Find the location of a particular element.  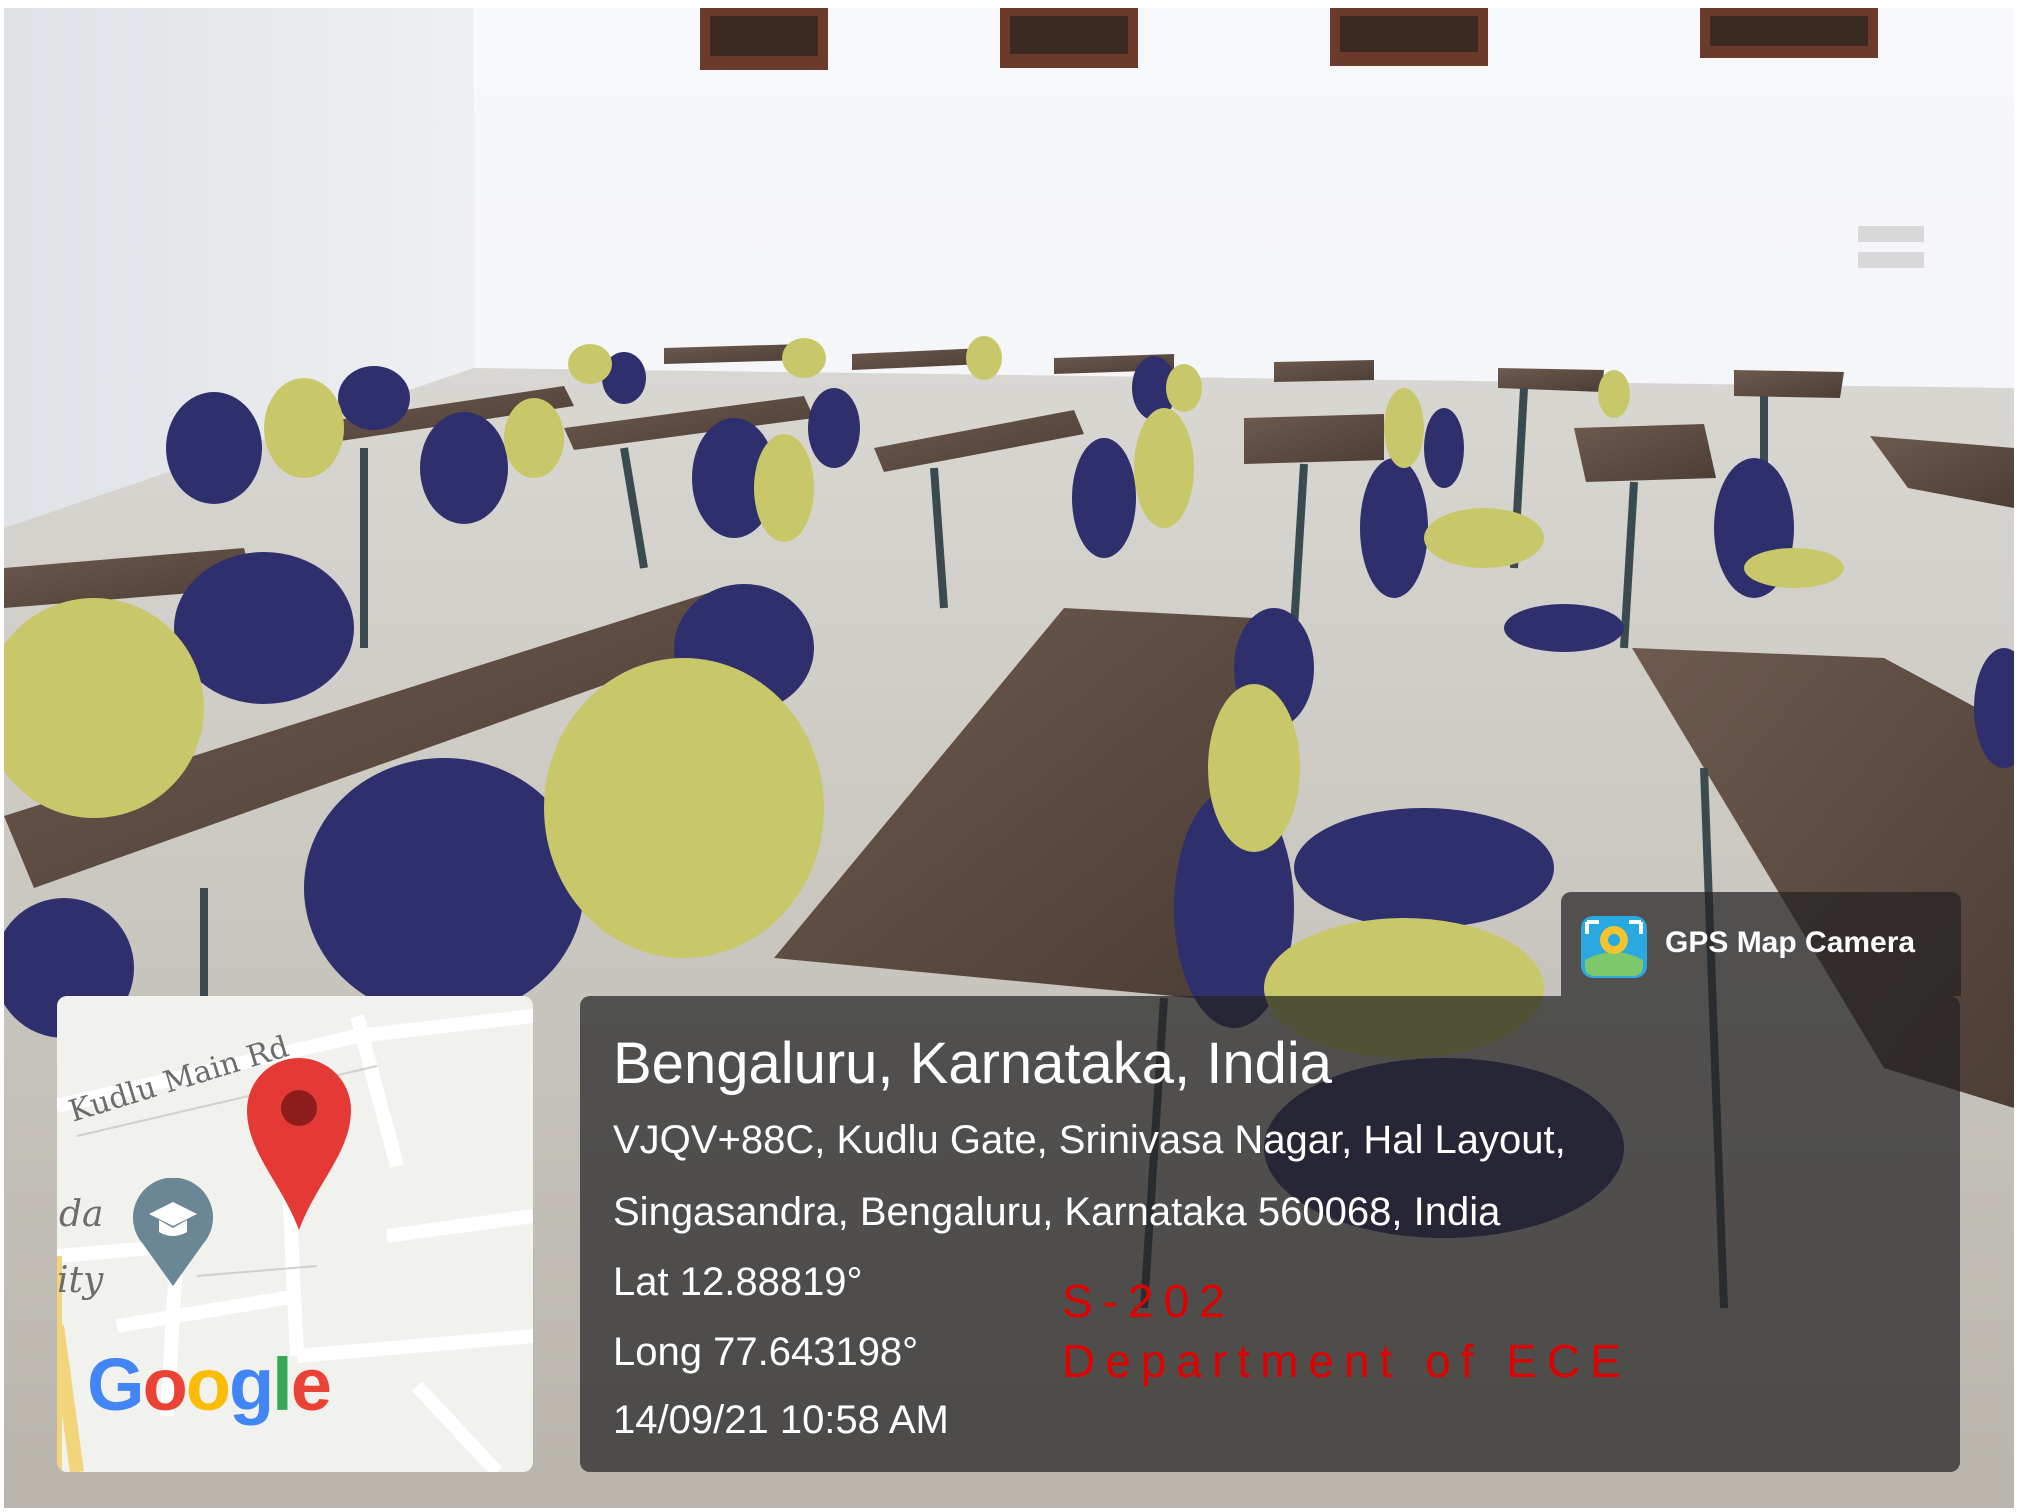

map-partial-label-1: da is located at coordinates (81, 1214).